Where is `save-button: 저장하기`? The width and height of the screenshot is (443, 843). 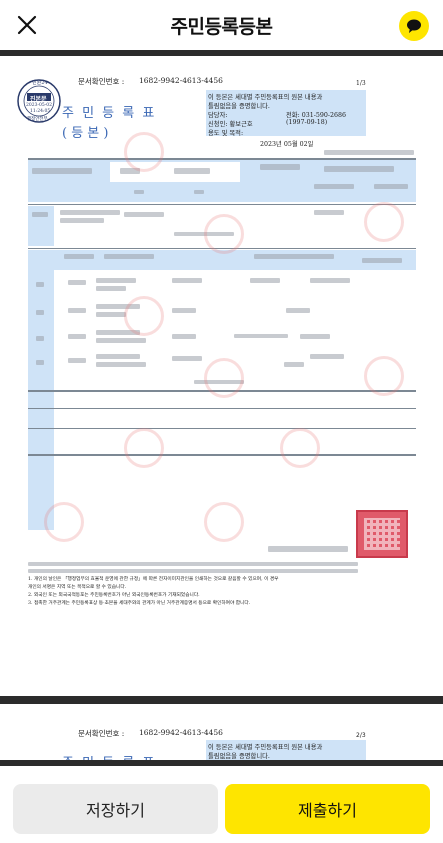
save-button: 저장하기 is located at coordinates (115, 809).